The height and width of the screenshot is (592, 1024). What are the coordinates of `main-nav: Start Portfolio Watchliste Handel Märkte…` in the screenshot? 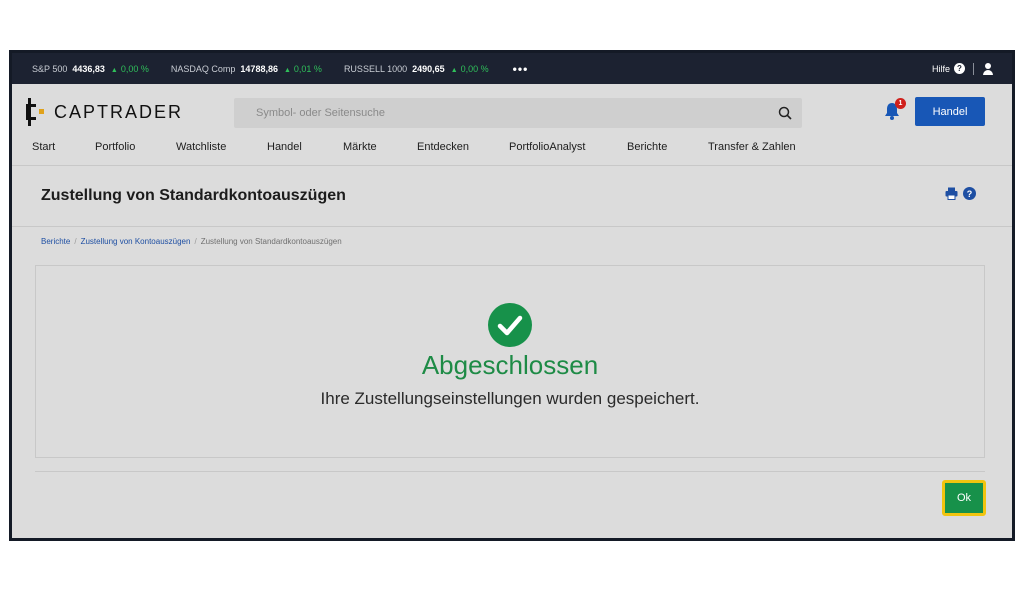 It's located at (425, 147).